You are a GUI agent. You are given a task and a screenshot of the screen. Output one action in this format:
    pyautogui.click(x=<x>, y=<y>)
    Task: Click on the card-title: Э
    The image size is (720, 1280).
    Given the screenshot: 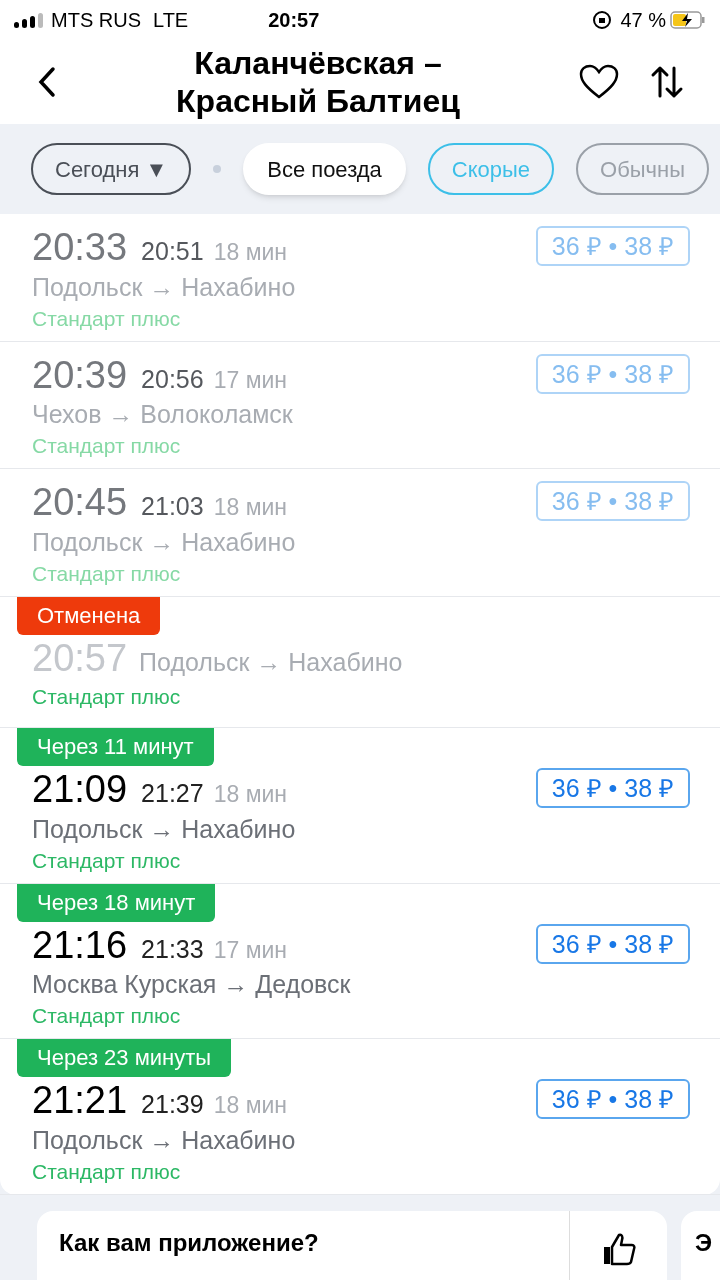 What is the action you would take?
    pyautogui.click(x=704, y=1242)
    